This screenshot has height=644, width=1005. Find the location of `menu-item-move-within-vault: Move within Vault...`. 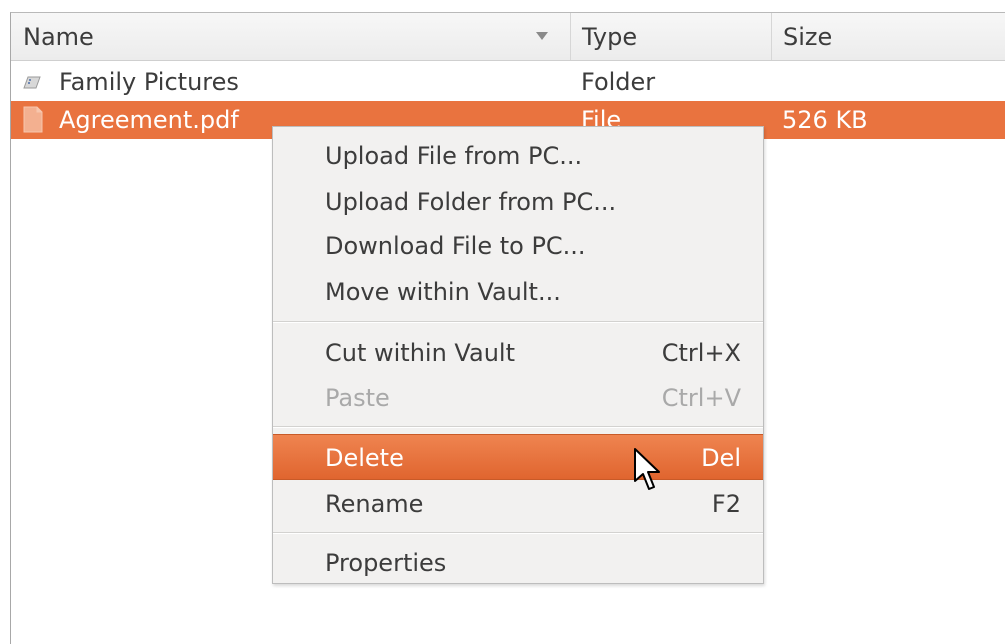

menu-item-move-within-vault: Move within Vault... is located at coordinates (518, 292).